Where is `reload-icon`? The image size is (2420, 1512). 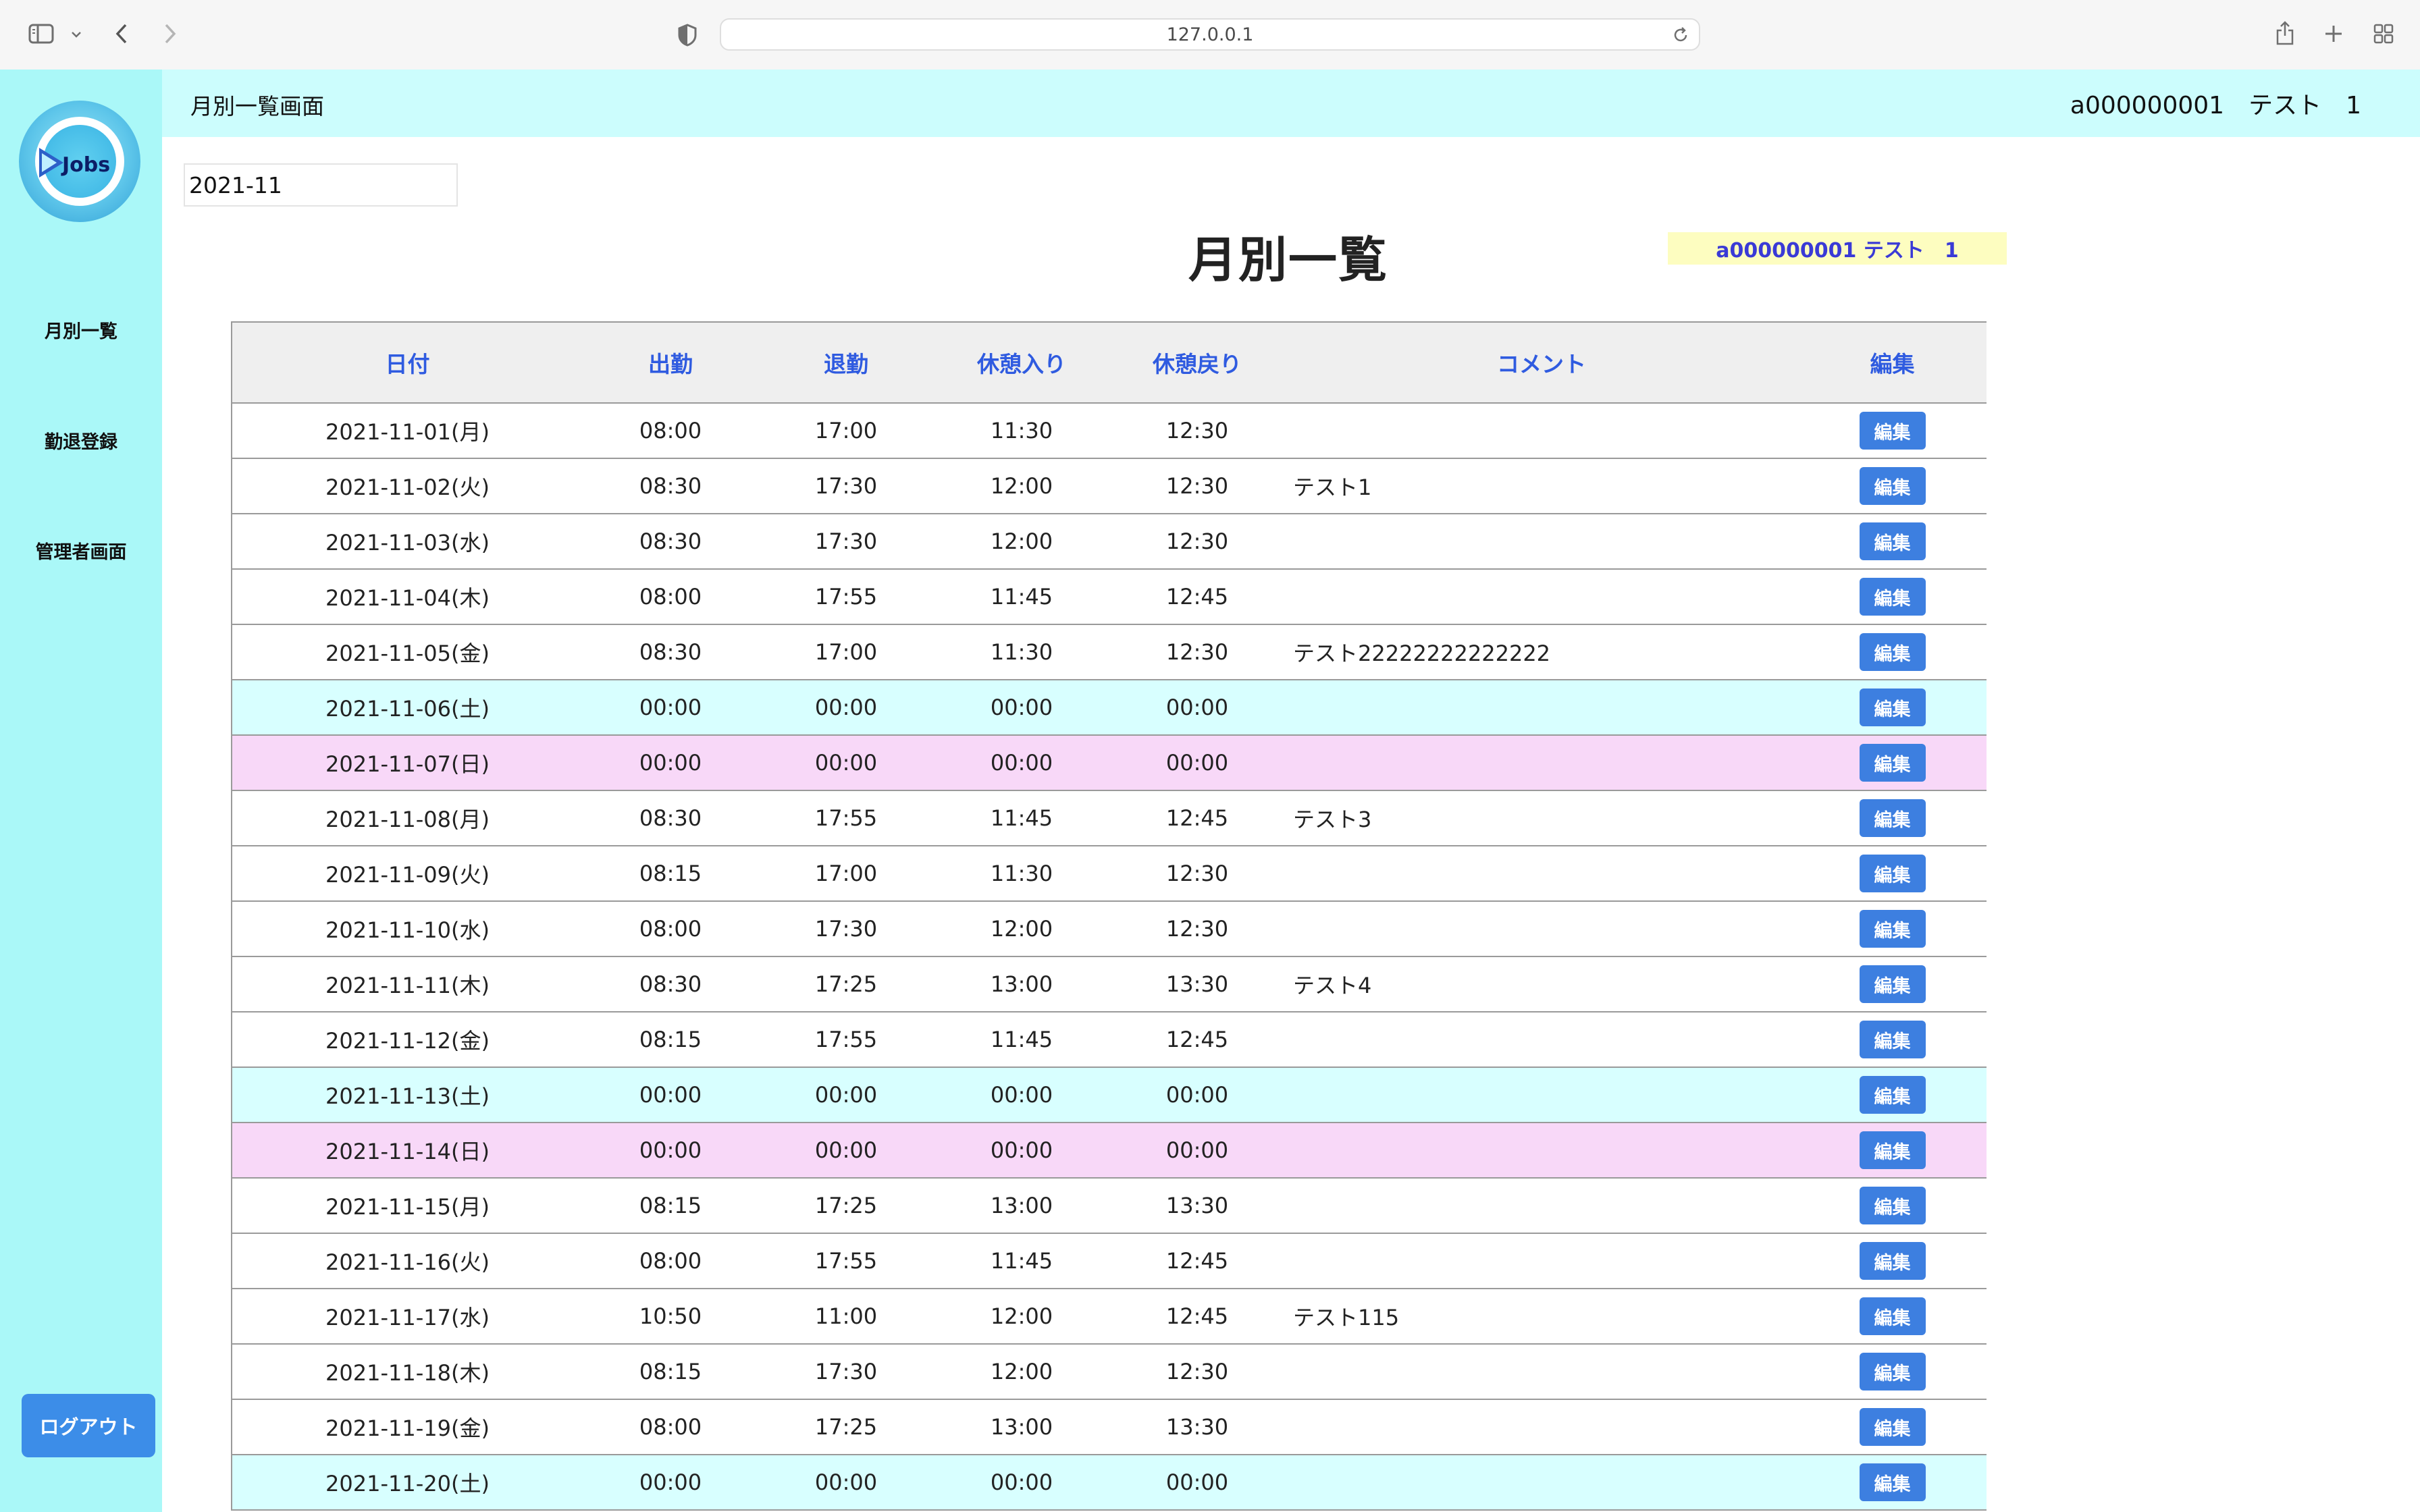 reload-icon is located at coordinates (1681, 35).